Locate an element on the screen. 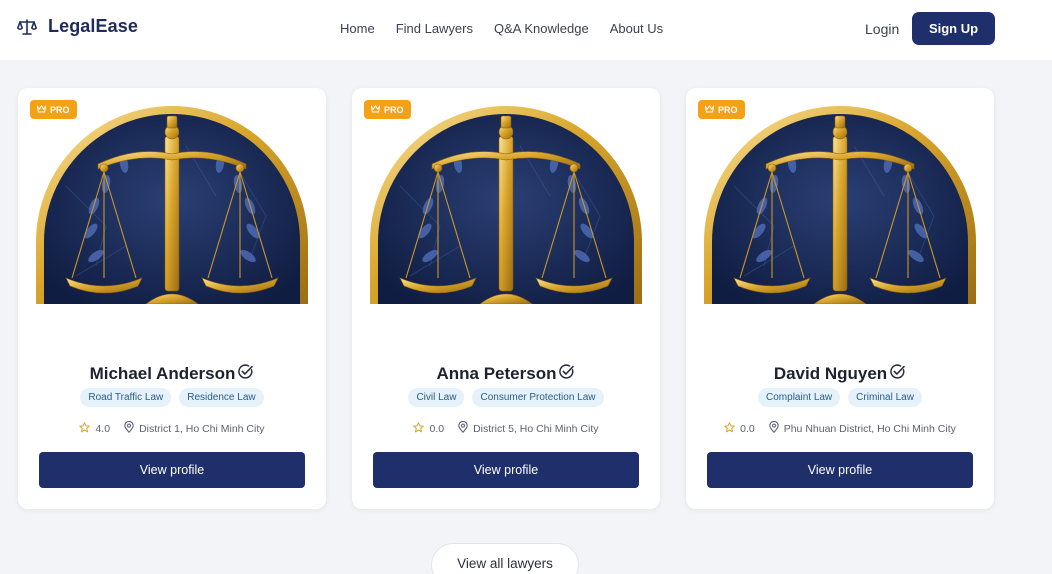 Image resolution: width=1052 pixels, height=574 pixels. specialty-tags: Complaint Law Criminal Law is located at coordinates (840, 397).